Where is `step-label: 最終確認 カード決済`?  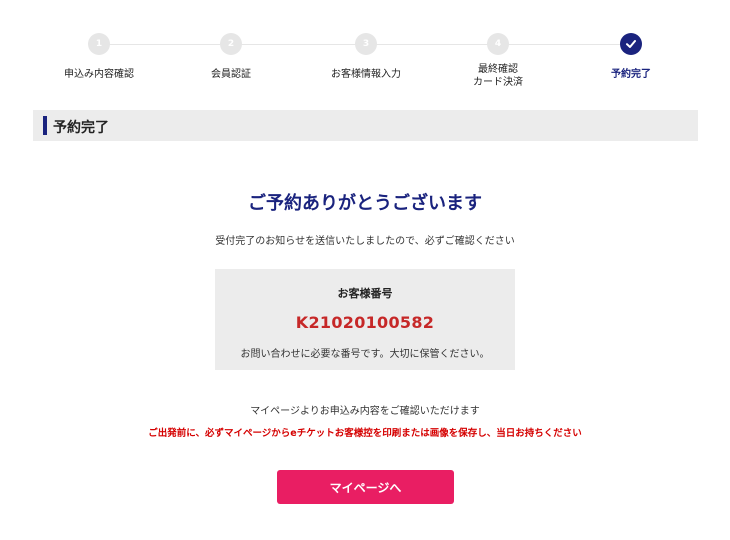
step-label: 最終確認 カード決済 is located at coordinates (498, 76).